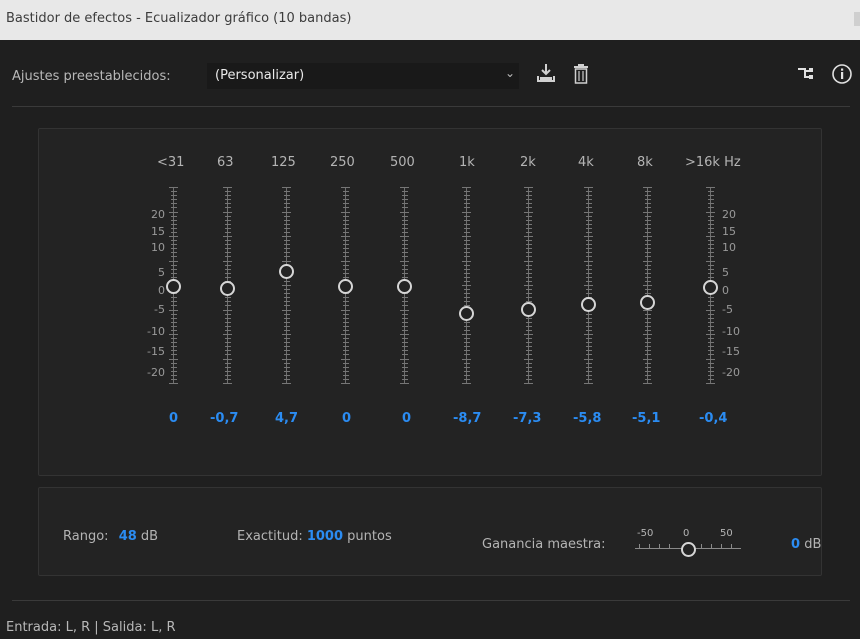  What do you see at coordinates (527, 418) in the screenshot?
I see `band-value: -7,3` at bounding box center [527, 418].